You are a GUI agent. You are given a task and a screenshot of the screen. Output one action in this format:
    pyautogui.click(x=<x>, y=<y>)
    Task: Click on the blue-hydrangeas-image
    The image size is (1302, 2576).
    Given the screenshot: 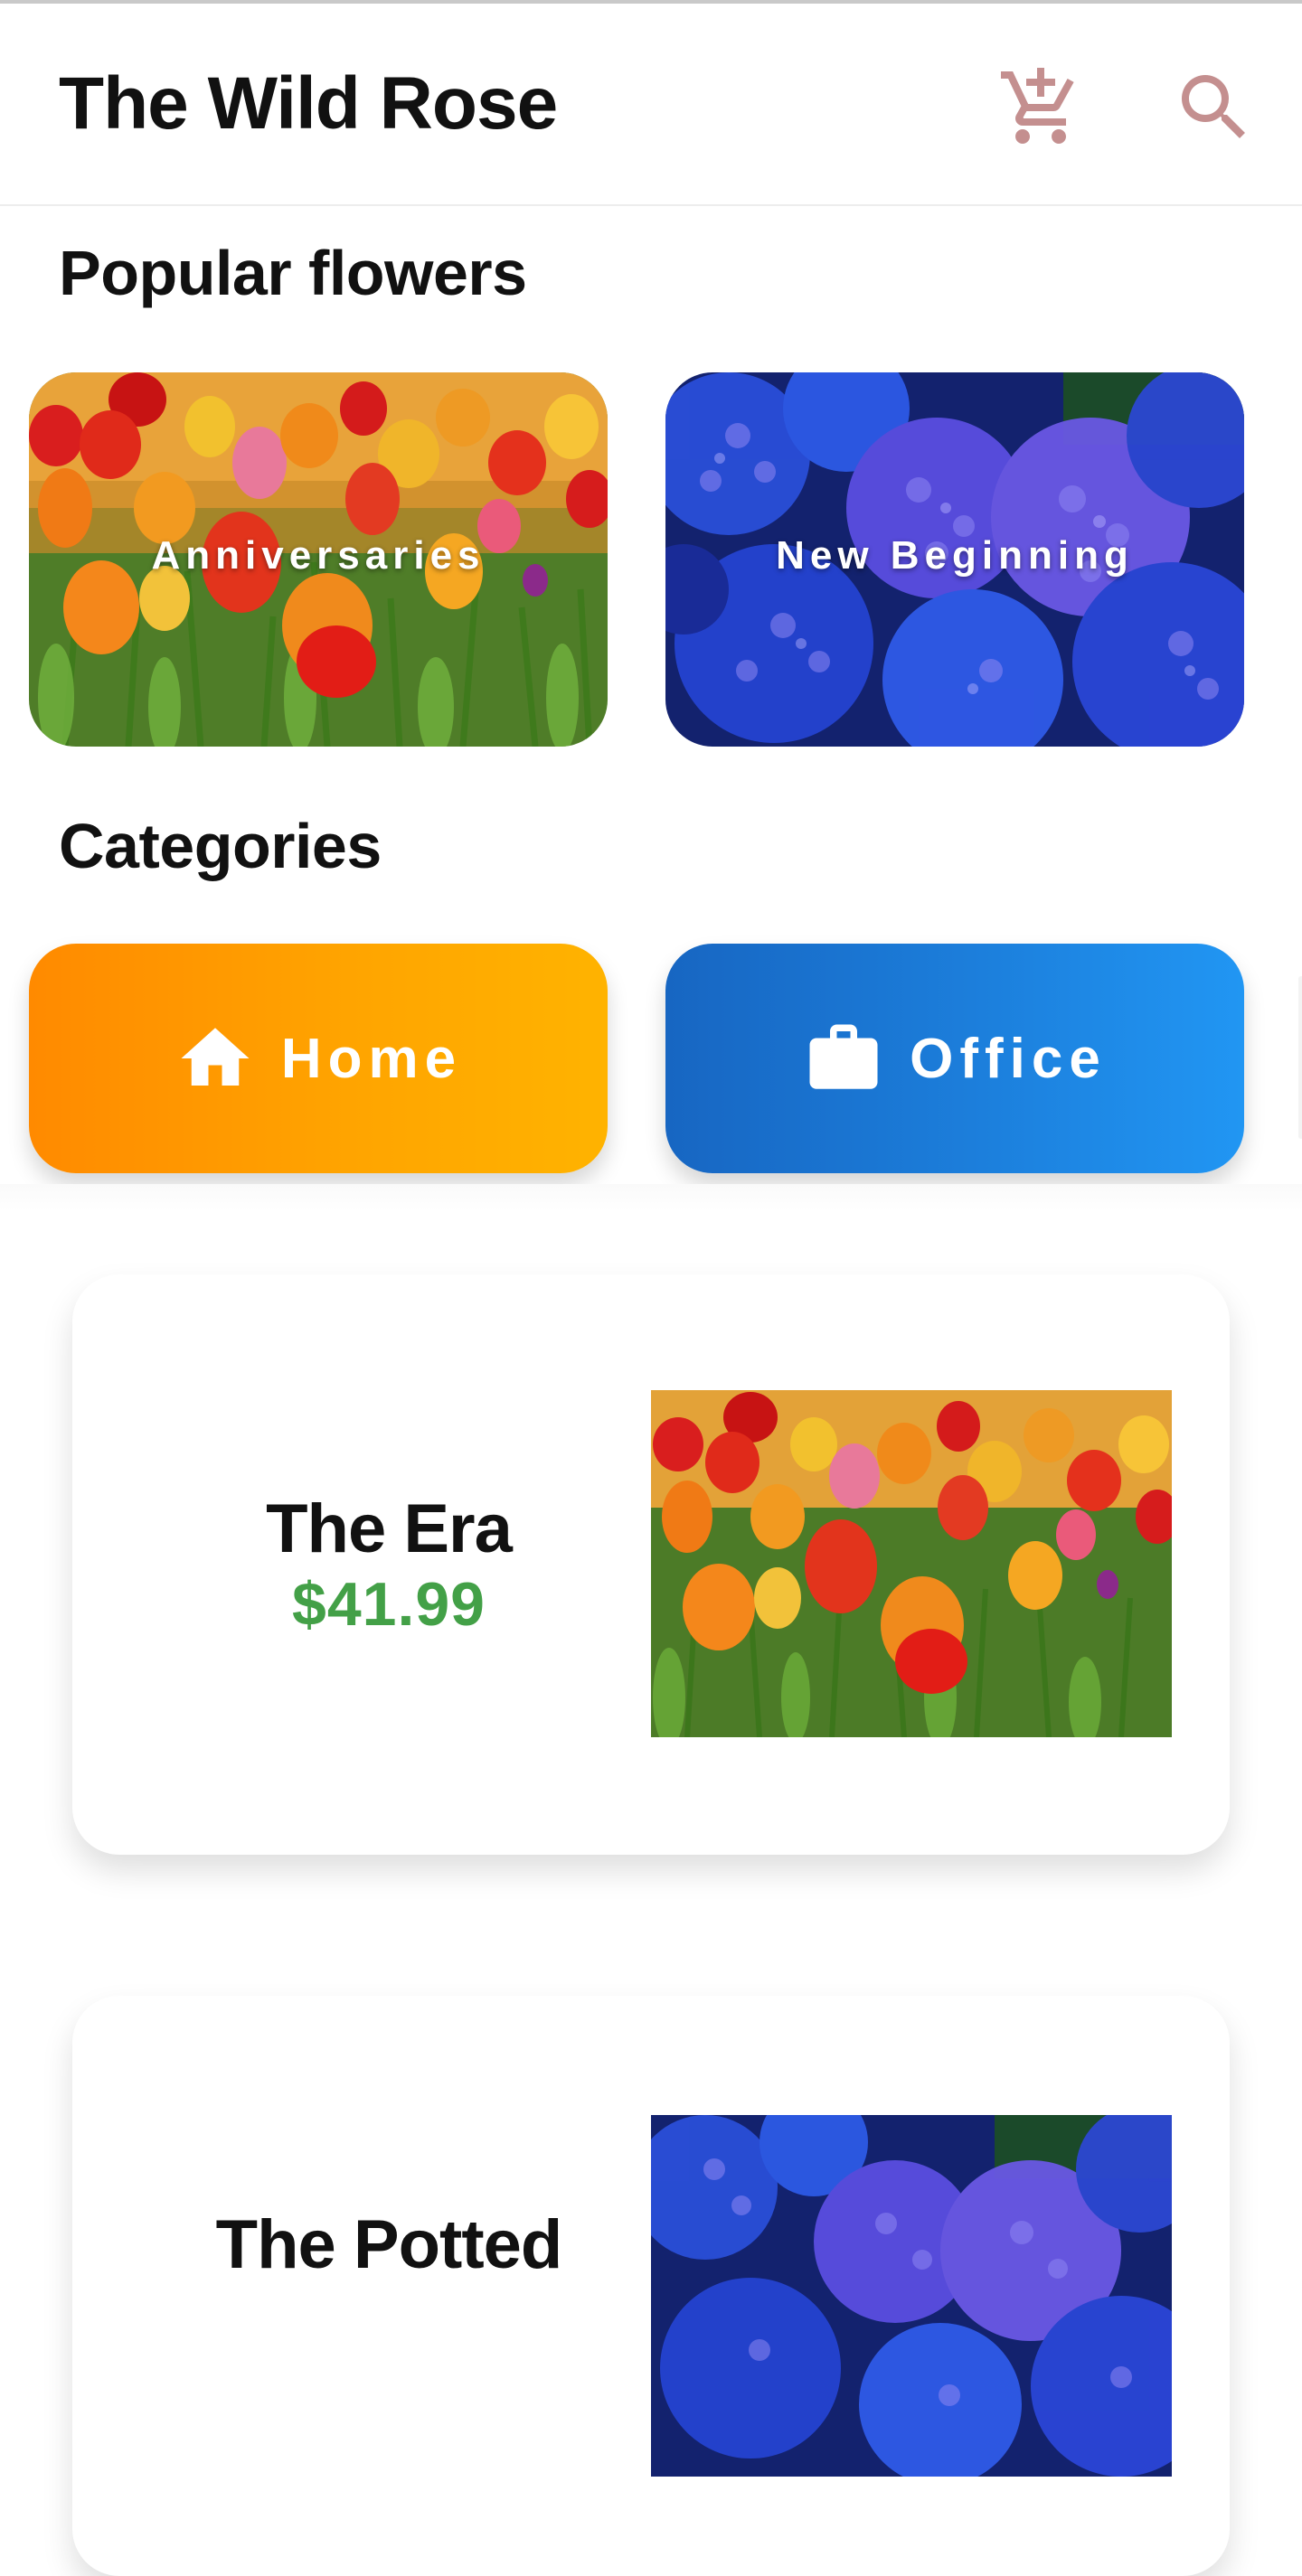 What is the action you would take?
    pyautogui.click(x=912, y=2296)
    